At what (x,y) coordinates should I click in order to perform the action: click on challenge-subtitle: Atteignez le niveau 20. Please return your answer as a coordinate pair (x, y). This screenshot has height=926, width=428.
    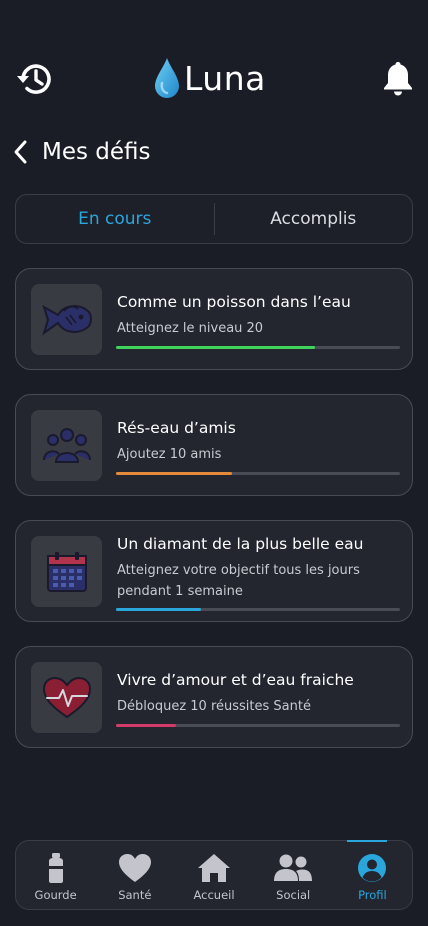
    Looking at the image, I should click on (190, 328).